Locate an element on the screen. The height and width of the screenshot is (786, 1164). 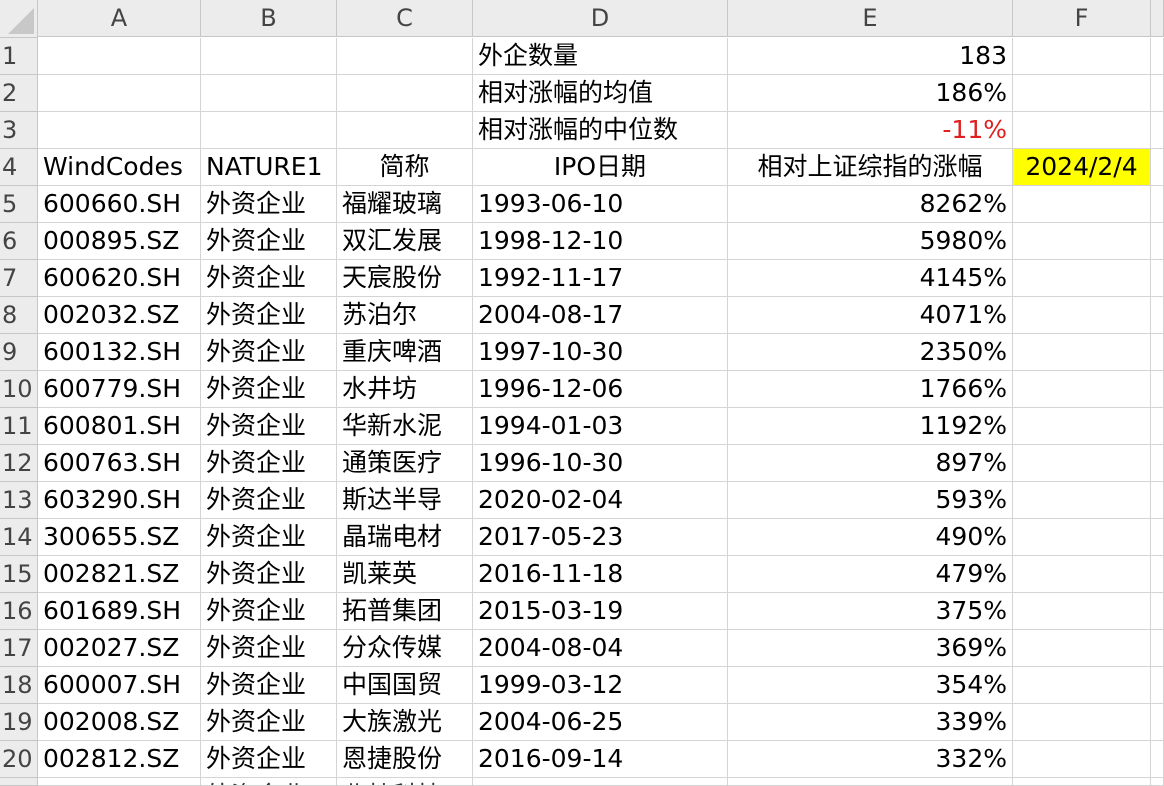
ipo-date-cell: 1999-03-12 is located at coordinates (600, 685).